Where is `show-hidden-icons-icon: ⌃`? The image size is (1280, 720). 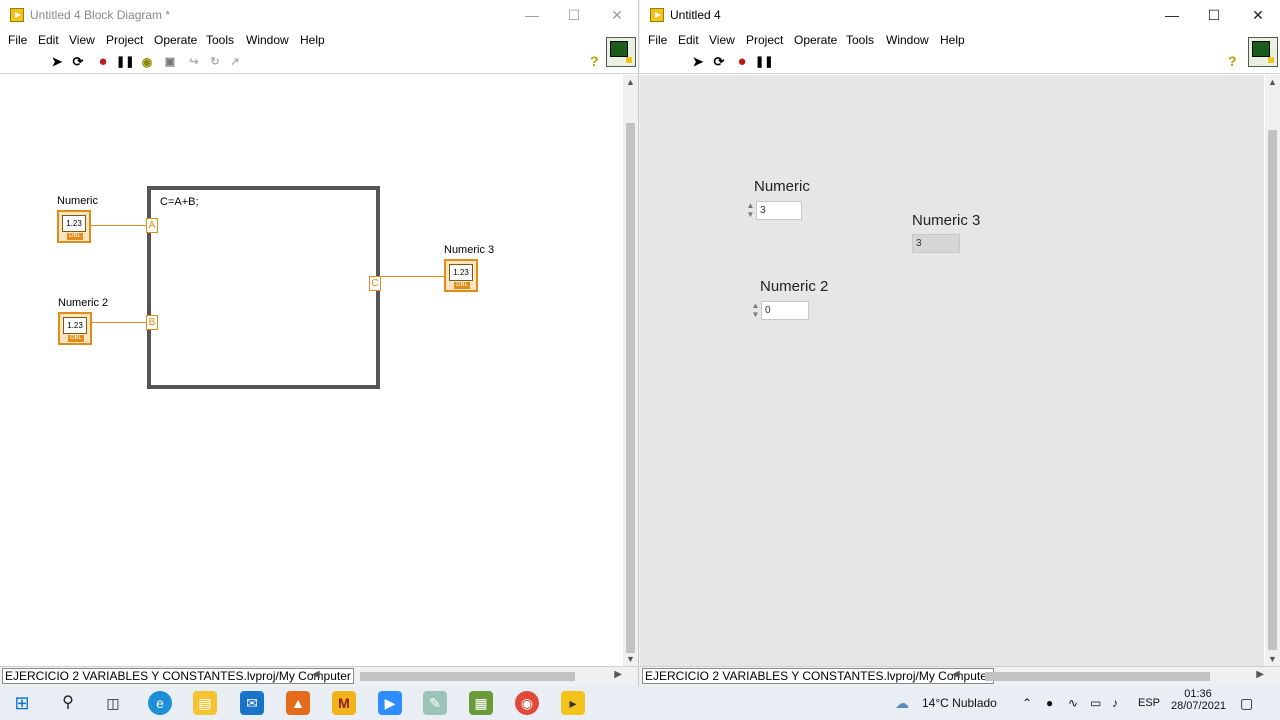 show-hidden-icons-icon: ⌃ is located at coordinates (1027, 703).